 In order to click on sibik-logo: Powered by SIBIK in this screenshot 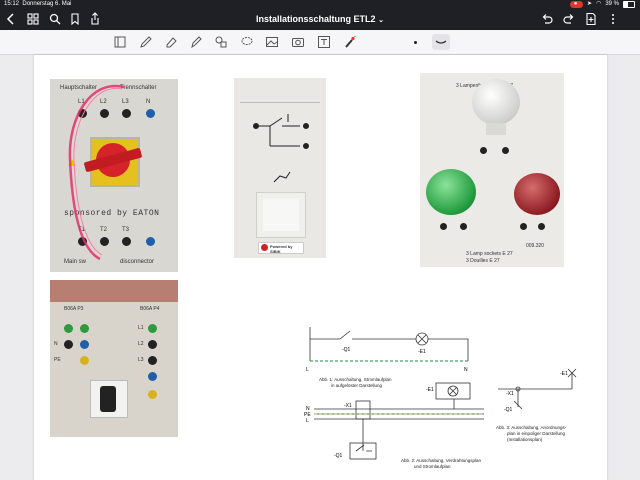, I will do `click(281, 248)`.